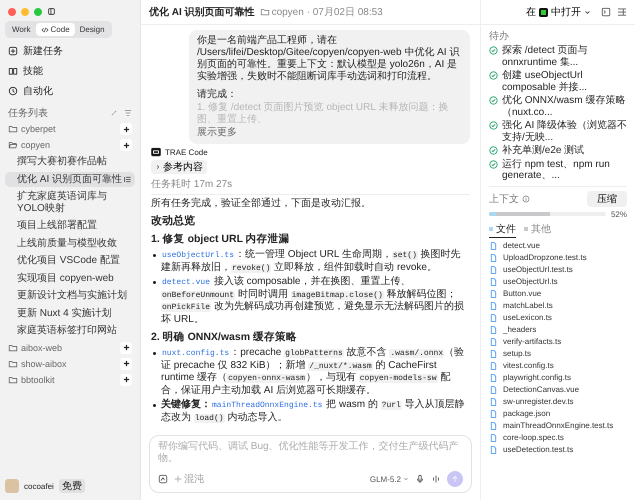 This screenshot has width=635, height=500. What do you see at coordinates (328, 59) in the screenshot?
I see `message-text: 你是一名前端产品工程师，请在 /Users/lifei/Desktop/Gitee/copyen/copyen-web 中优化 AI 识别页面的可靠性。重要上下文：默认模型是 yolo26n，AI 是实验增强，失败时不能阻断词库手动选词和打印流程。` at bounding box center [328, 59].